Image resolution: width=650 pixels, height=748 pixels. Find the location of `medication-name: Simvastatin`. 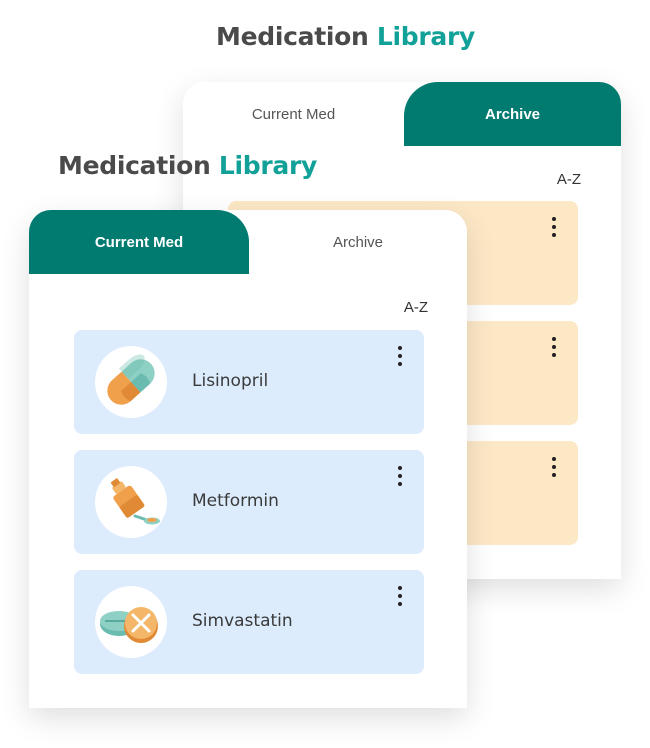

medication-name: Simvastatin is located at coordinates (242, 621).